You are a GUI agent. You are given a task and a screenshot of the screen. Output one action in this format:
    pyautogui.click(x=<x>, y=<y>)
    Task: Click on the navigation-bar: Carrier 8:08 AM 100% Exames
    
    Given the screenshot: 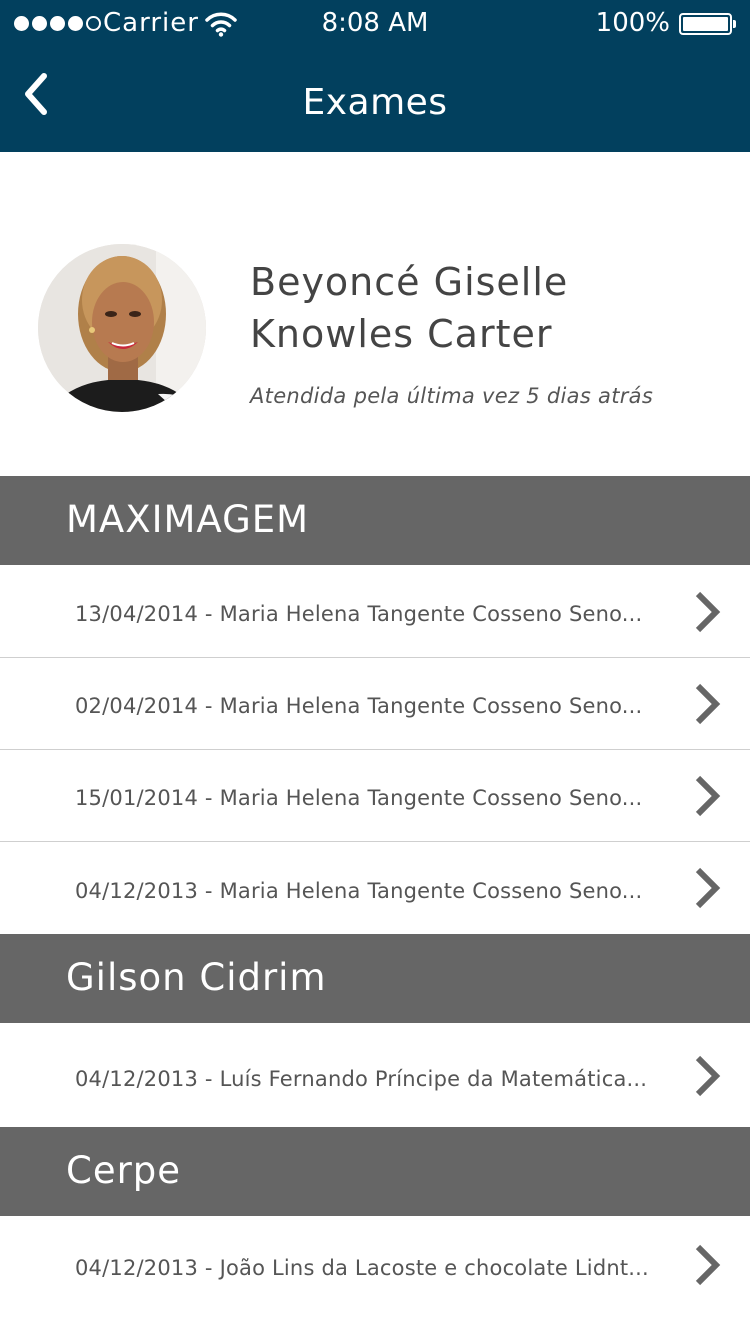 What is the action you would take?
    pyautogui.click(x=375, y=76)
    